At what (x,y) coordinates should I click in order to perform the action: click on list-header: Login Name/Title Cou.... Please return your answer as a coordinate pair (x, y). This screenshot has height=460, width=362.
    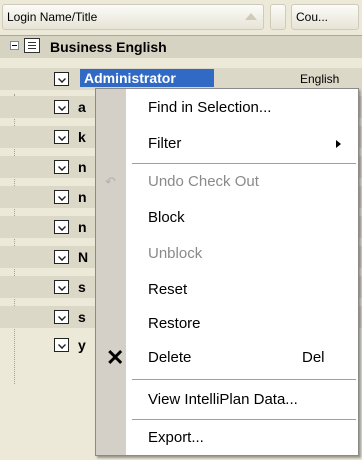
    Looking at the image, I should click on (181, 18).